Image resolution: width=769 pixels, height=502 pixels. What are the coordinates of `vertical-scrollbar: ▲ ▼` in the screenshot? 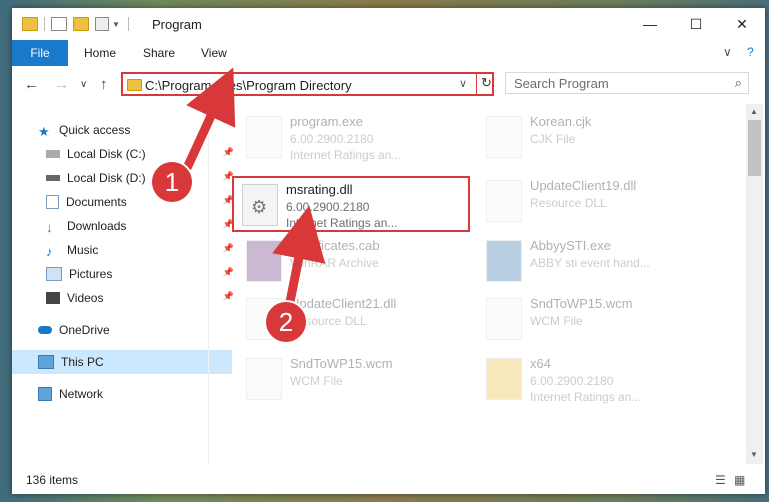 It's located at (754, 284).